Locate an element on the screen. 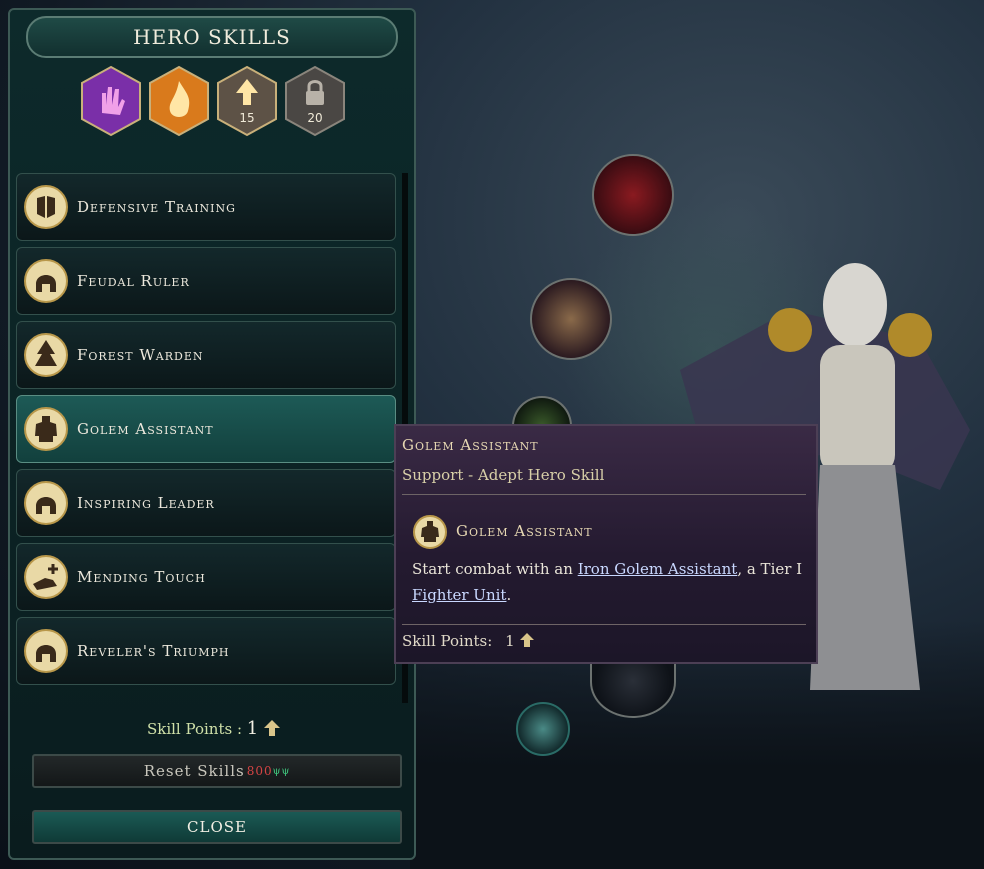  skill-item-defensive-training: Defensive Training is located at coordinates (206, 207).